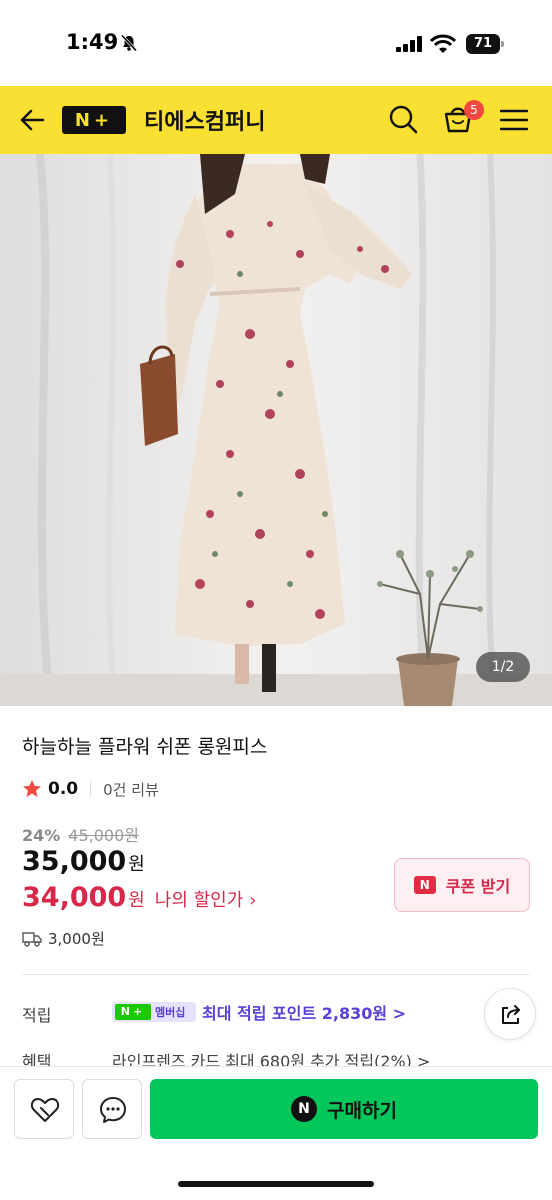 Image resolution: width=552 pixels, height=1200 pixels. I want to click on store-name: 티에스컴퍼니, so click(204, 120).